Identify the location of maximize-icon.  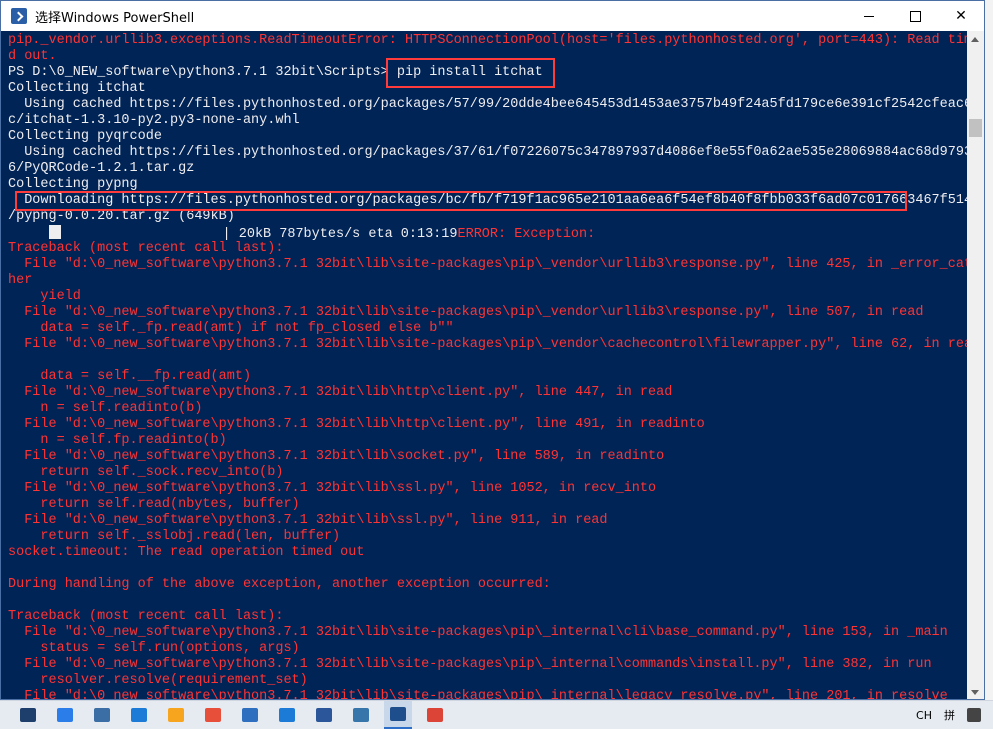
(915, 16).